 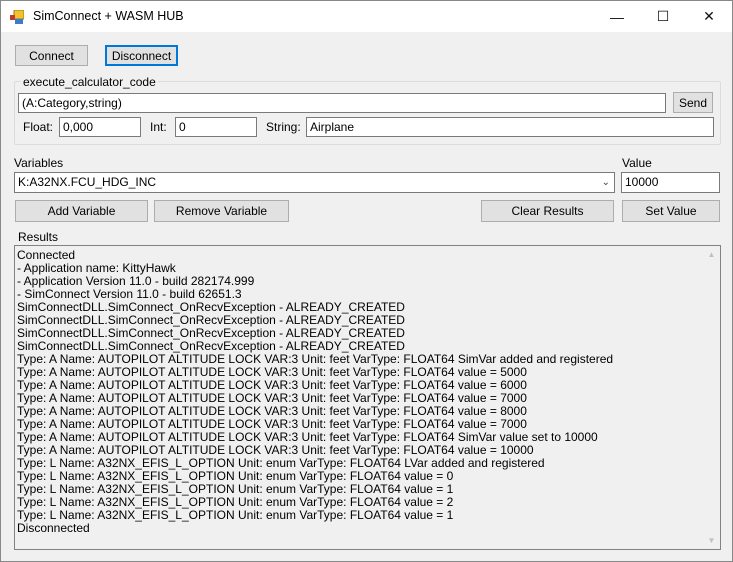 What do you see at coordinates (711, 254) in the screenshot?
I see `scroll-up-icon: ▲` at bounding box center [711, 254].